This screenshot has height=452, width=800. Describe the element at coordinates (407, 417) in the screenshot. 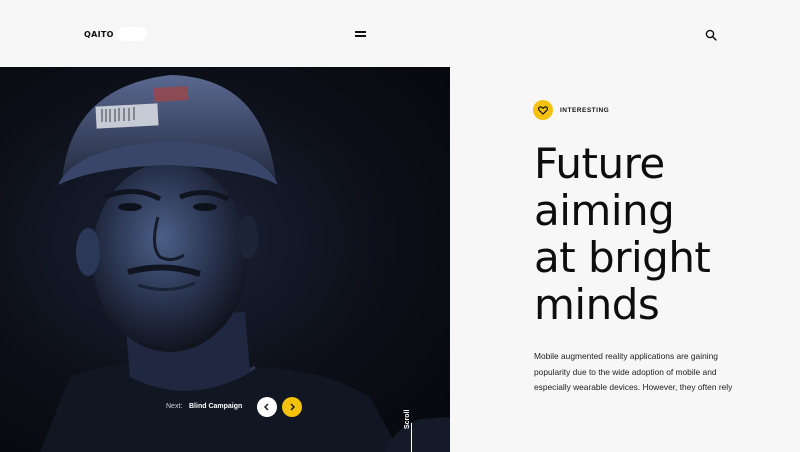

I see `scroll-label: Scroll` at that location.